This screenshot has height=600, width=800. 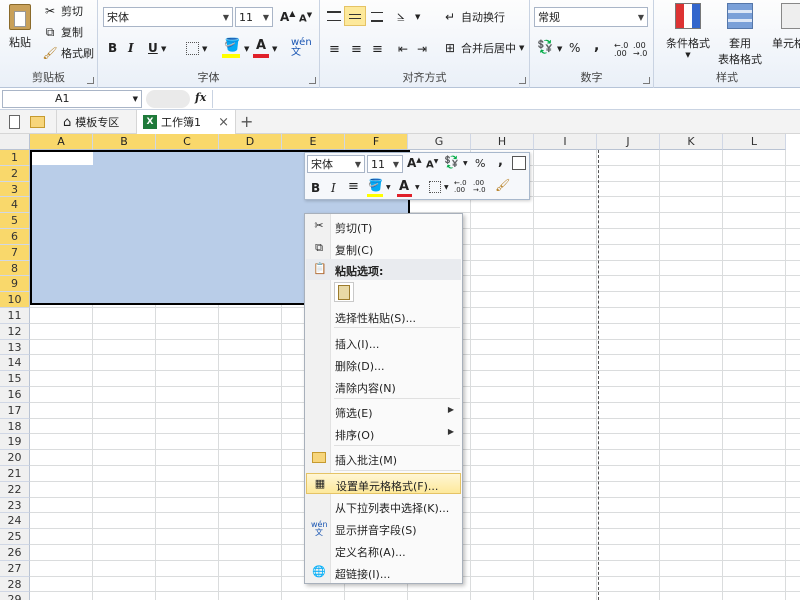 What do you see at coordinates (383, 226) in the screenshot?
I see `menu-item-cut: ✂ 剪切(T)` at bounding box center [383, 226].